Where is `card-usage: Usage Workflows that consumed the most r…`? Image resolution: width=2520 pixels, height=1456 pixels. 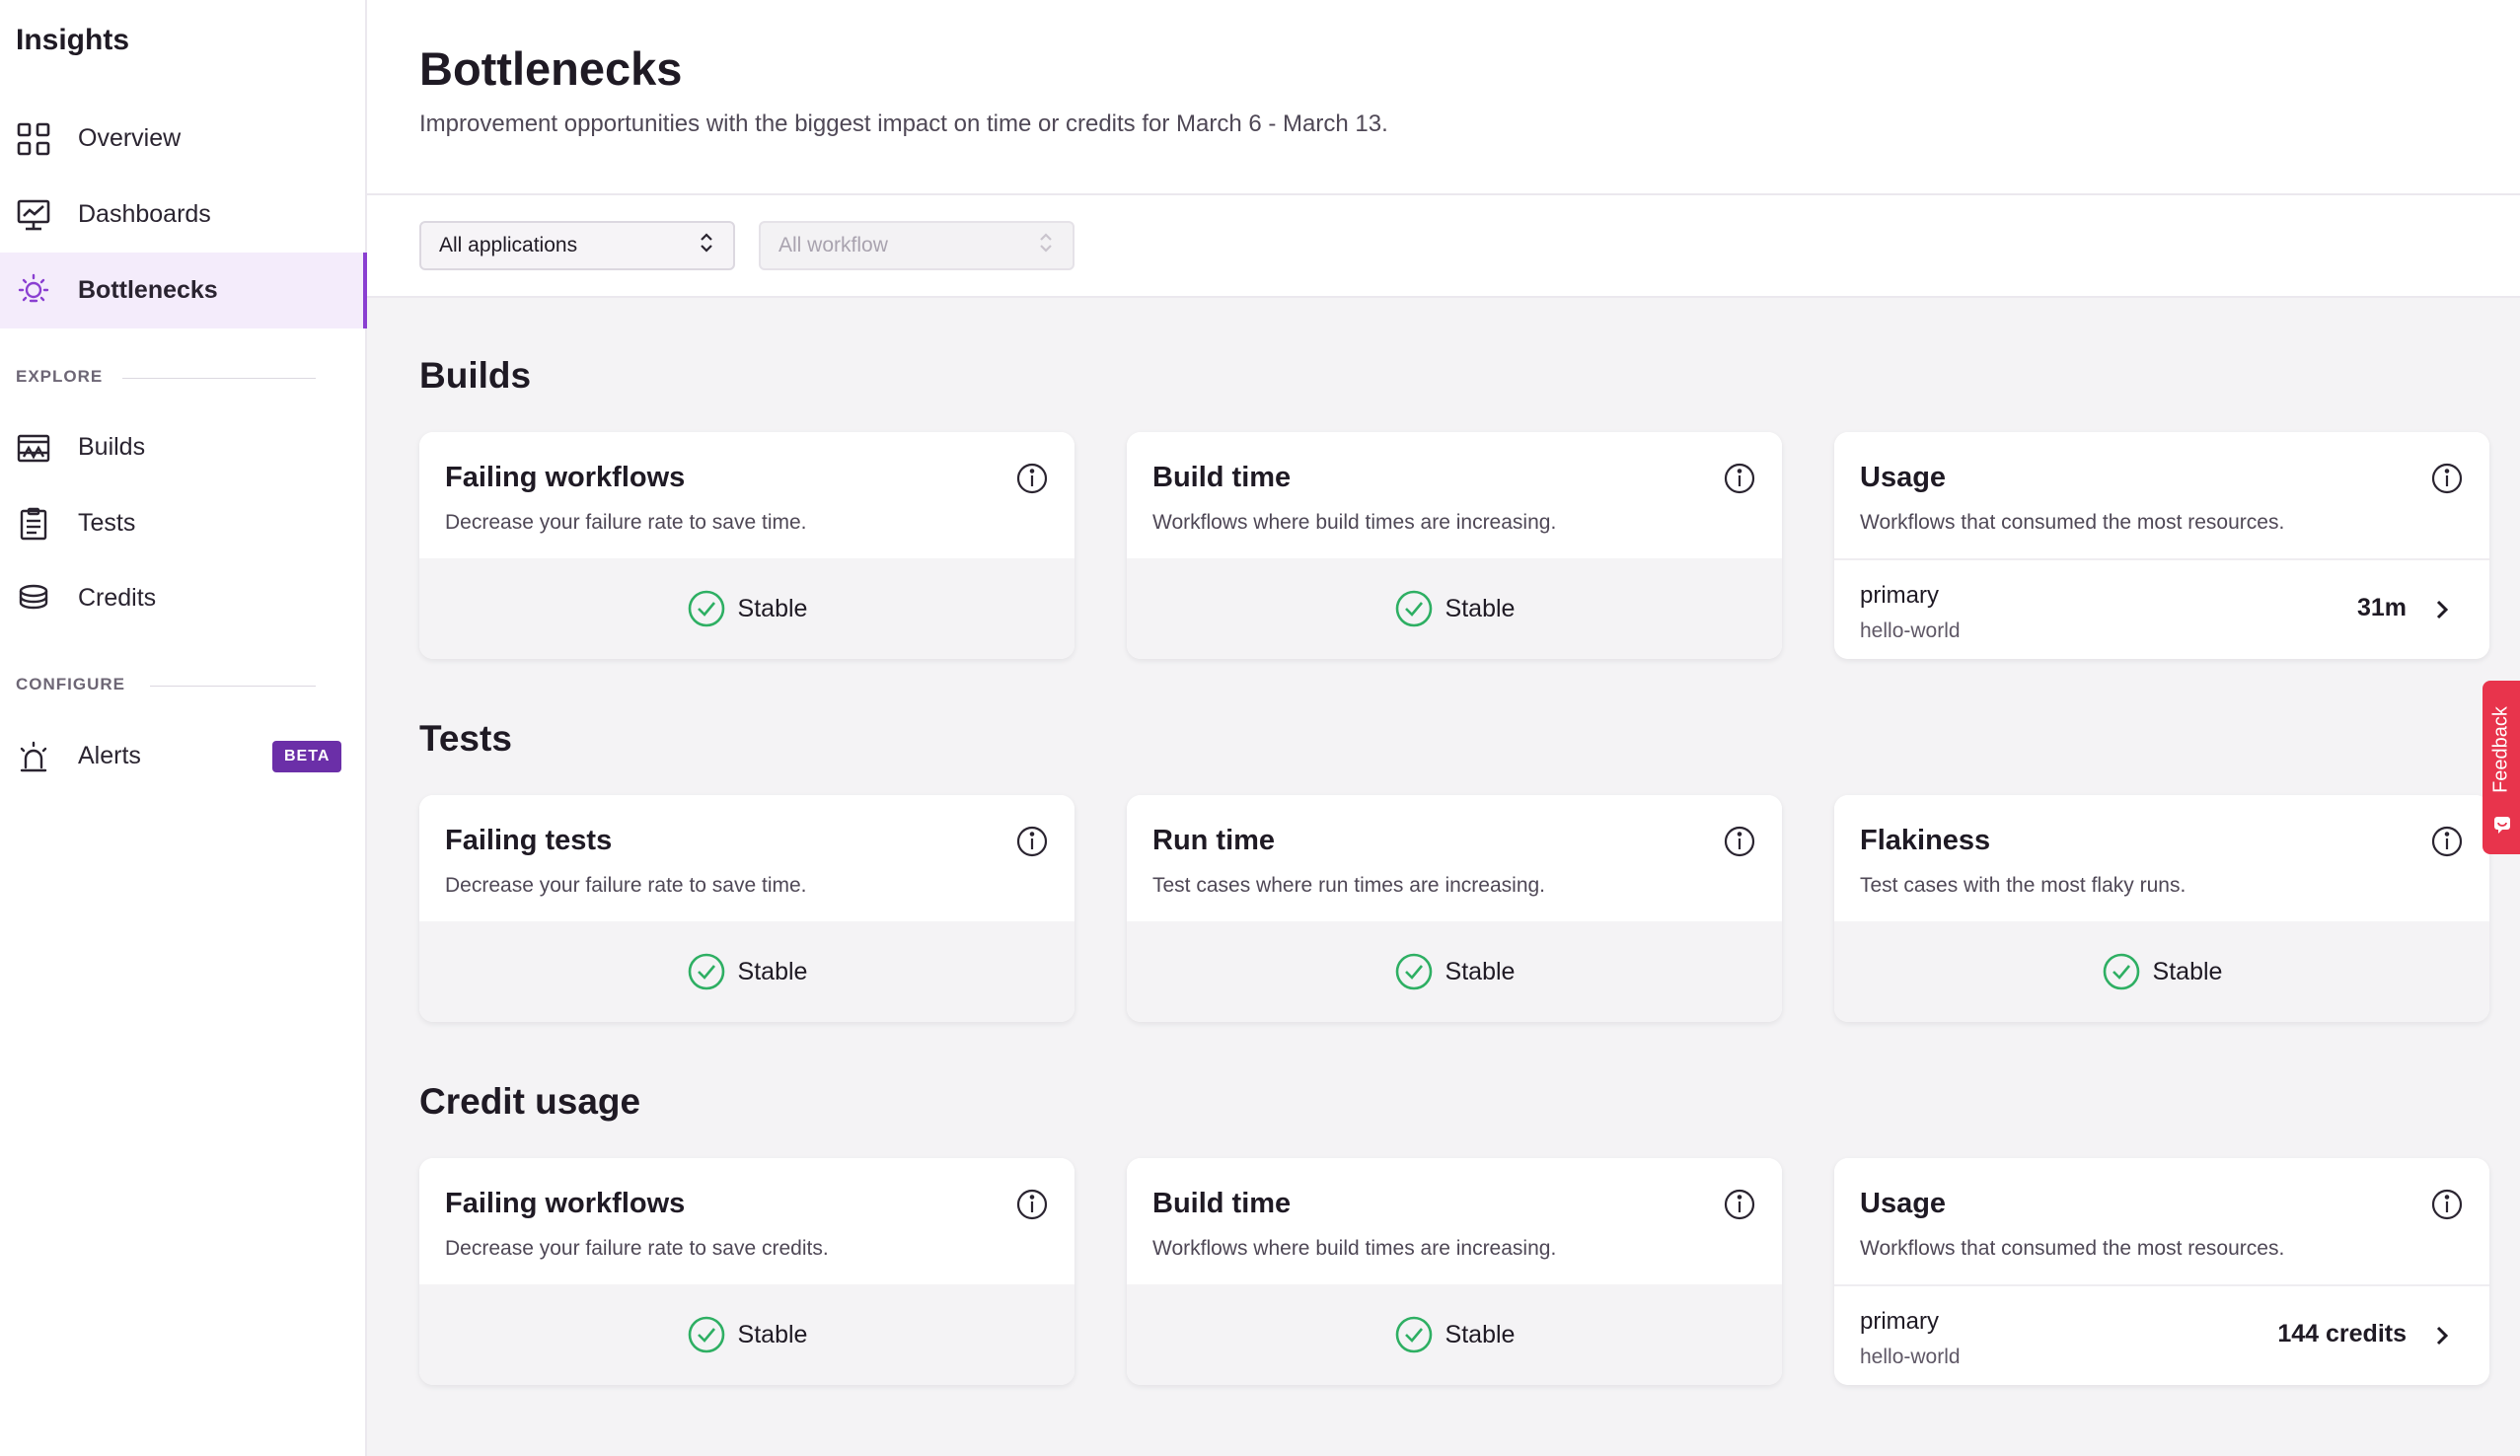 card-usage: Usage Workflows that consumed the most r… is located at coordinates (2161, 545).